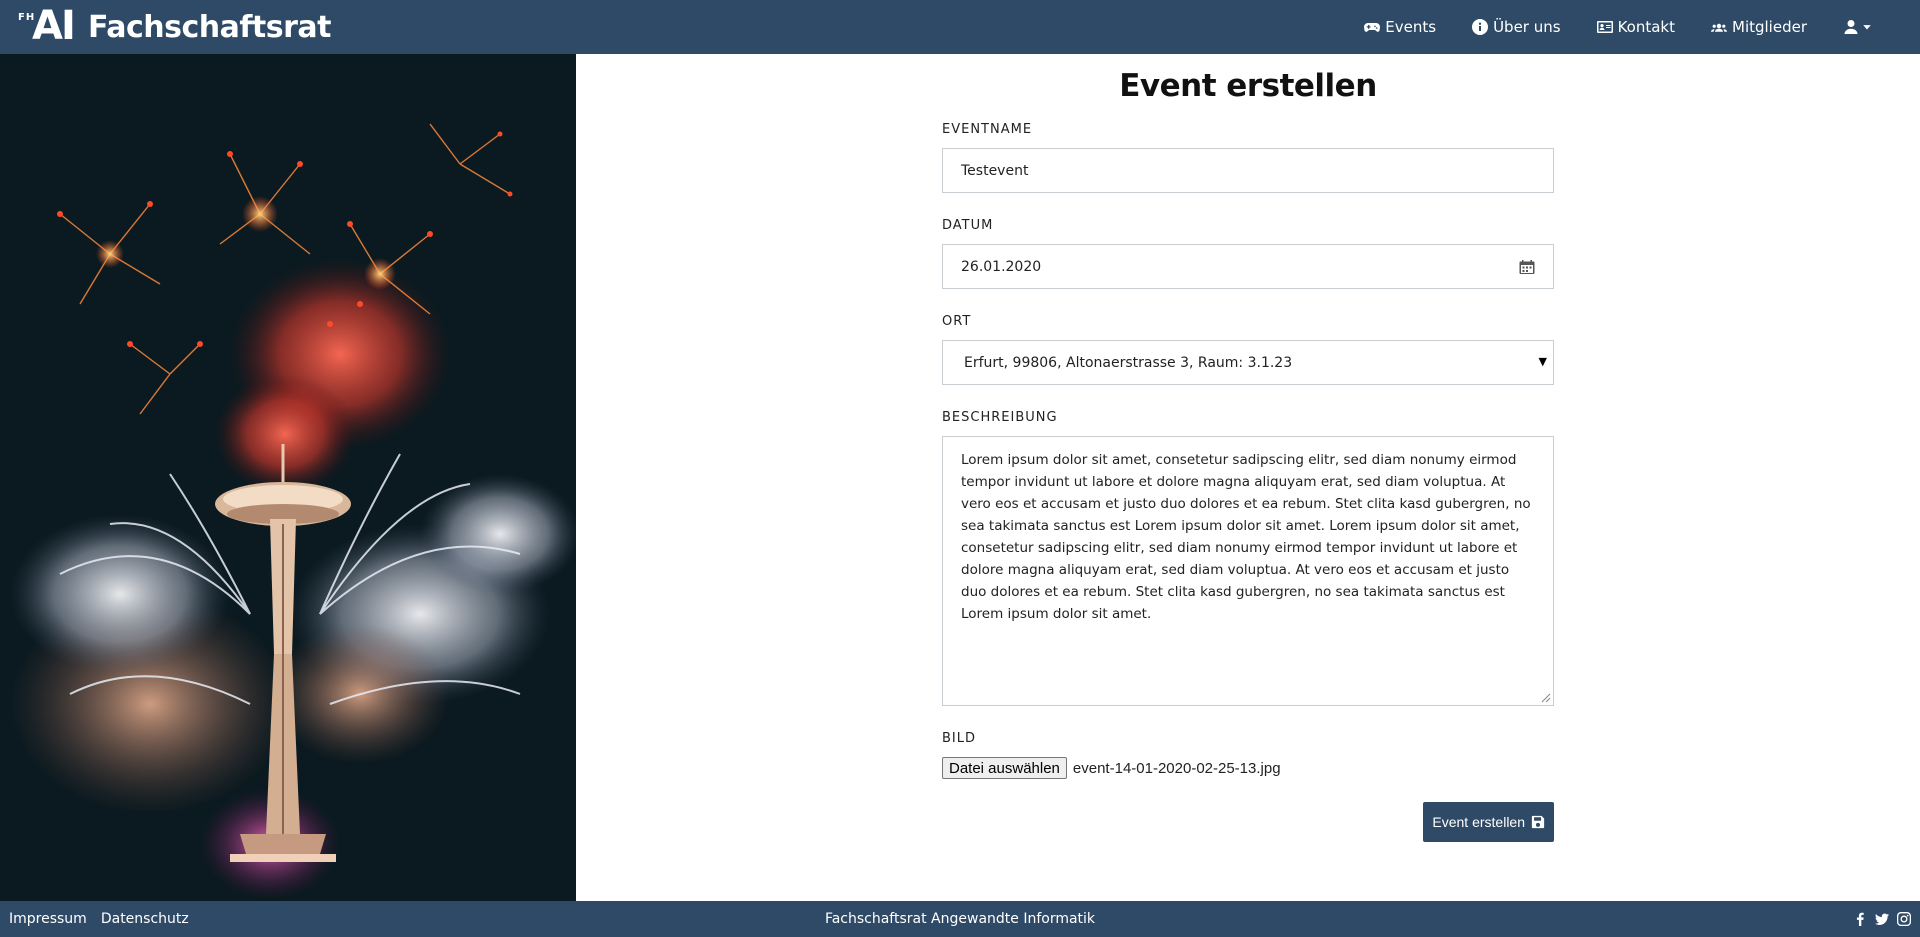 Image resolution: width=1920 pixels, height=937 pixels. I want to click on create-event-button-label: Event erstellen, so click(1478, 822).